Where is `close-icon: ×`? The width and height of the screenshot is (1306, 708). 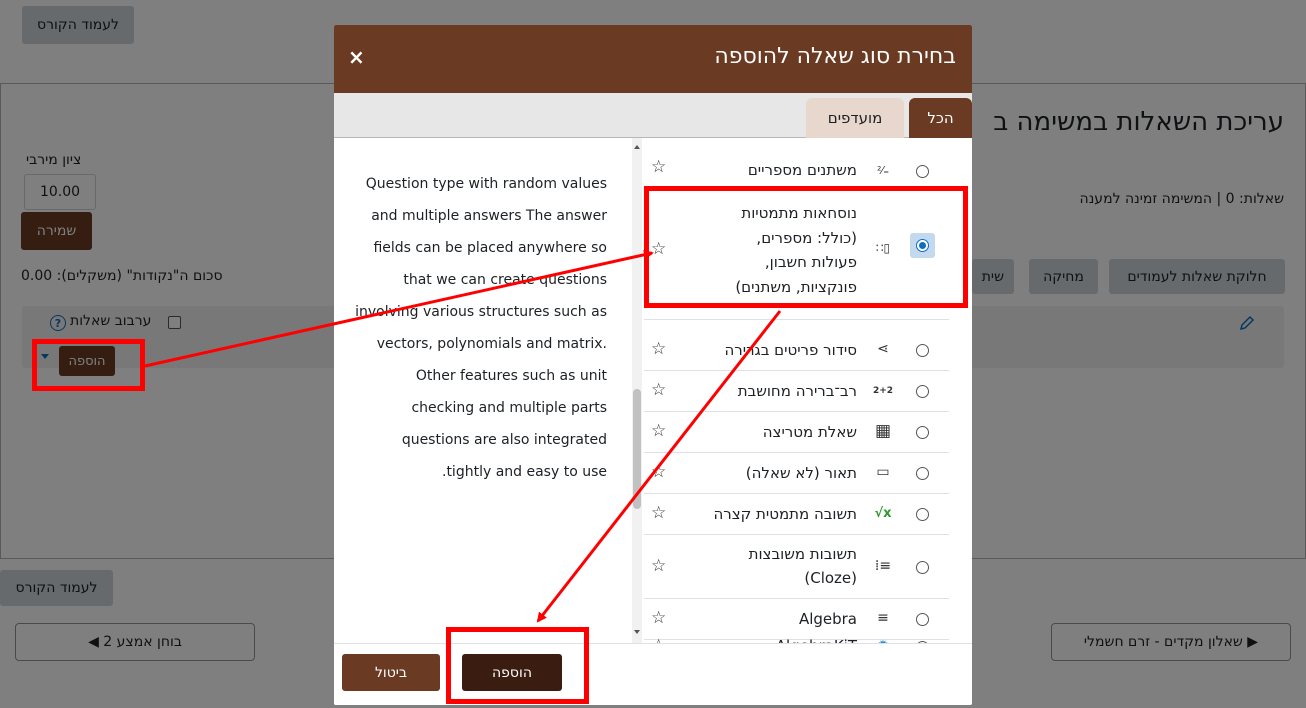
close-icon: × is located at coordinates (356, 57).